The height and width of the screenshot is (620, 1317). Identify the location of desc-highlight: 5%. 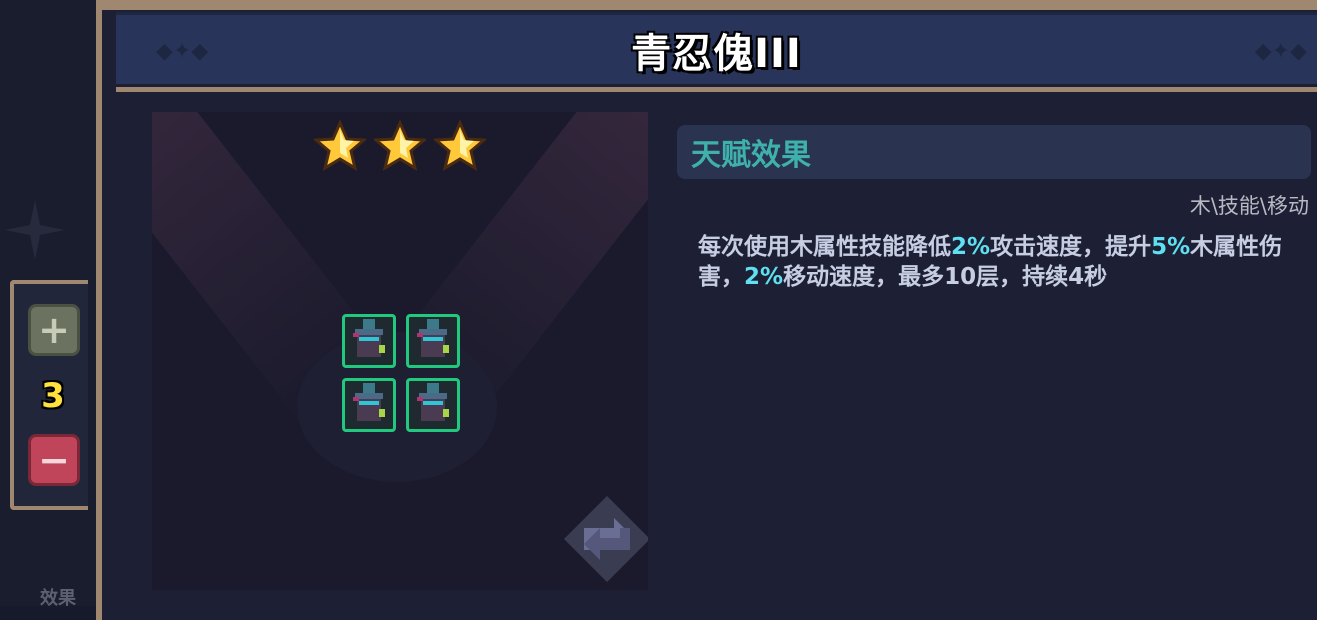
(1171, 247).